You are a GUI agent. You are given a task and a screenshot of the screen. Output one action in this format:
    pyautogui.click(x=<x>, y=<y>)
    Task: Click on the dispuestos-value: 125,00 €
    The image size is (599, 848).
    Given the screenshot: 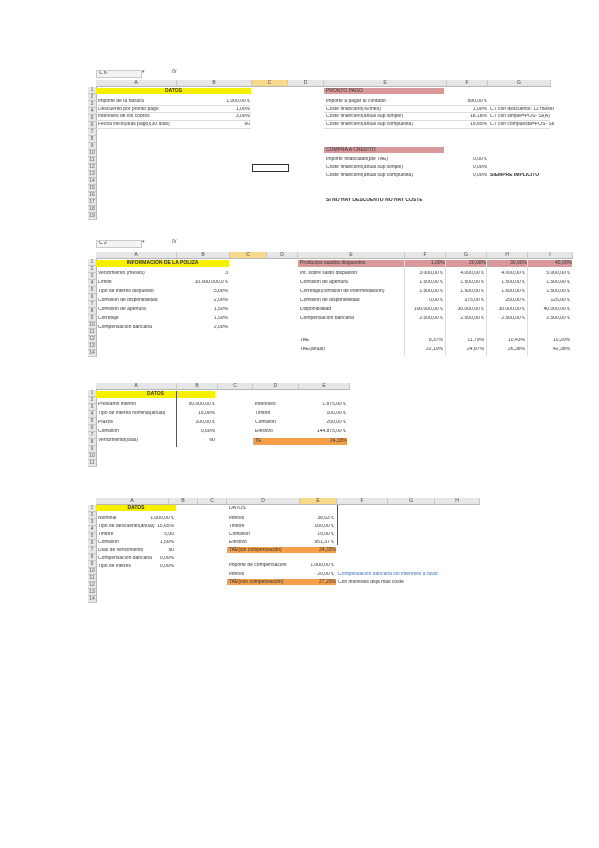 What is the action you would take?
    pyautogui.click(x=560, y=300)
    